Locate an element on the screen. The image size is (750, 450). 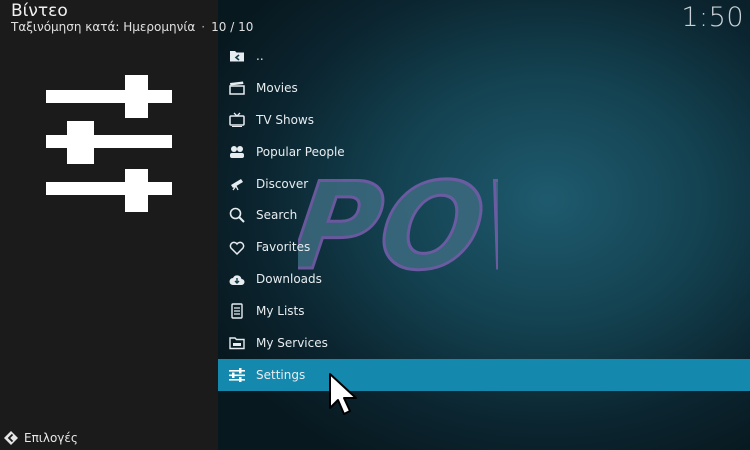
tv-icon is located at coordinates (237, 120).